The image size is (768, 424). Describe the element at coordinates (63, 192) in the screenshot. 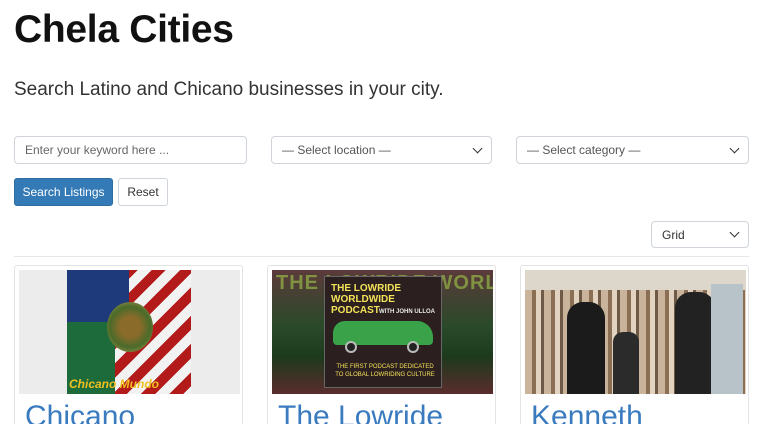

I see `search-listings-button: Search Listings` at that location.